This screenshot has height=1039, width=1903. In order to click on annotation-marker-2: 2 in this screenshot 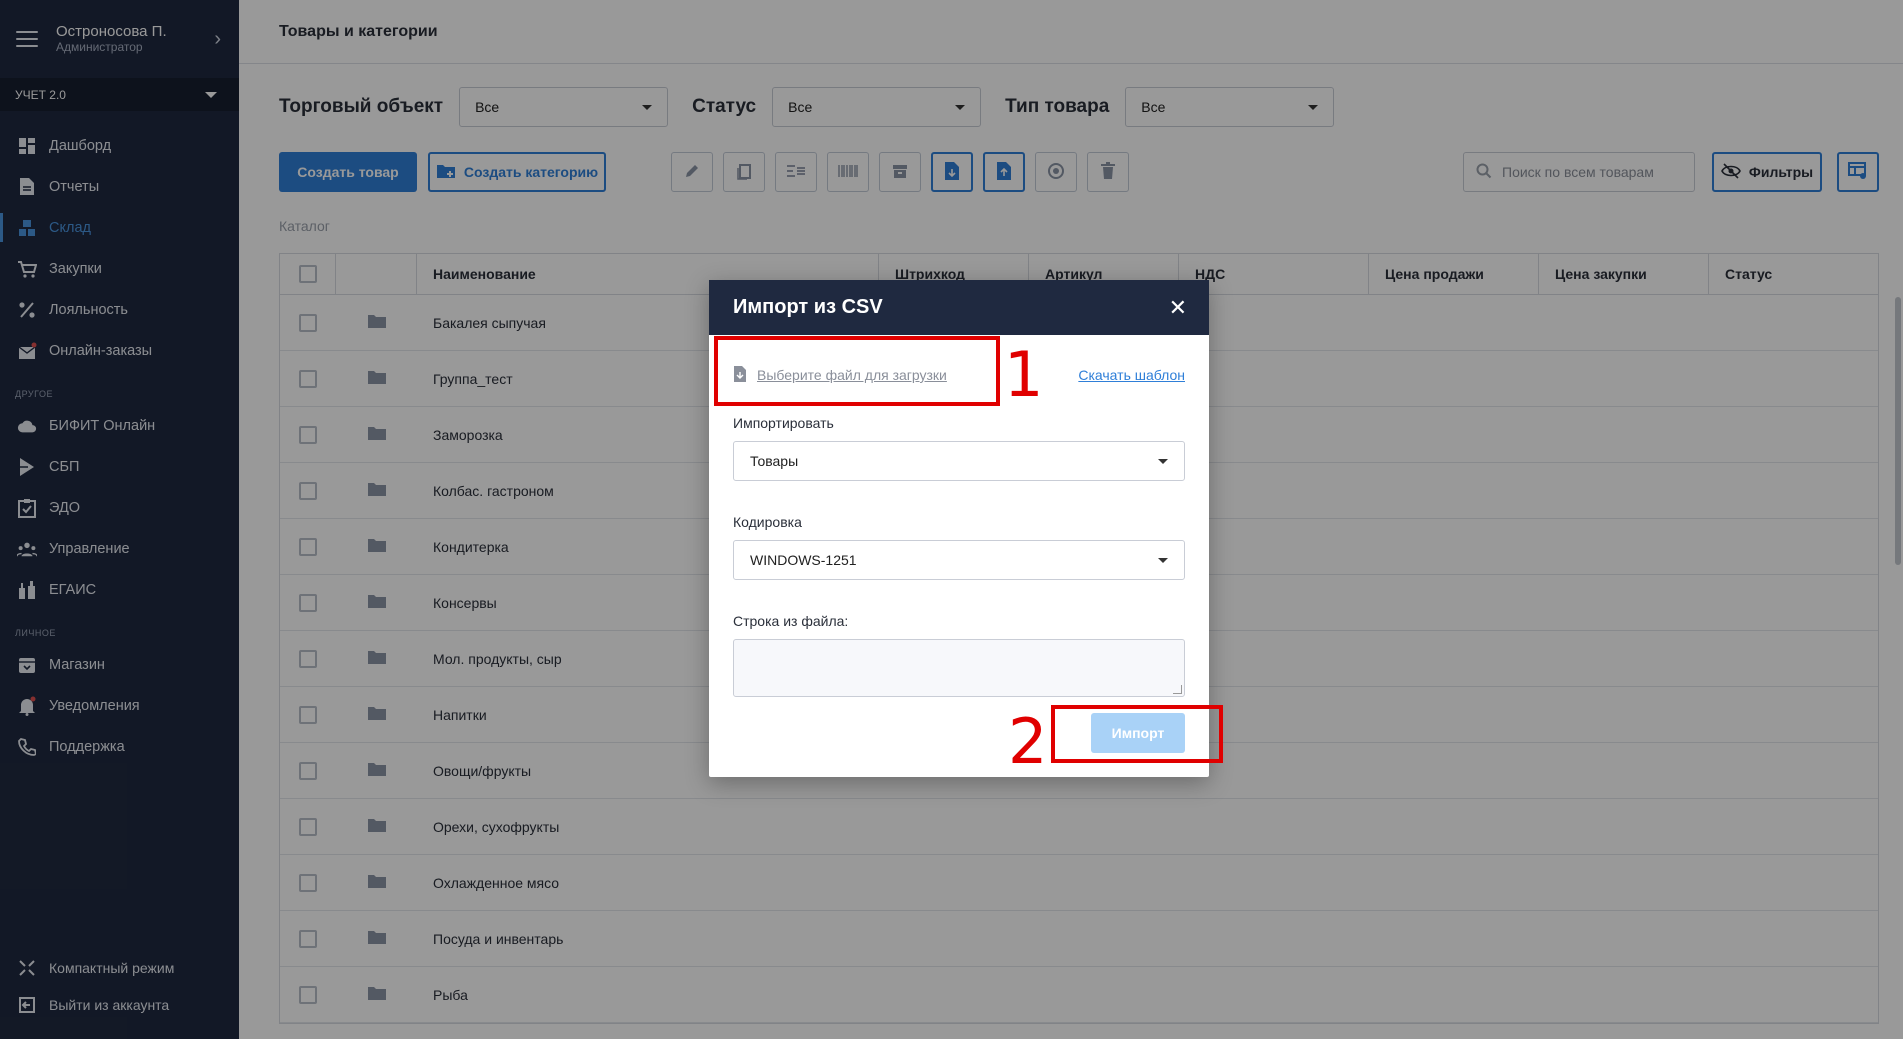, I will do `click(1028, 741)`.